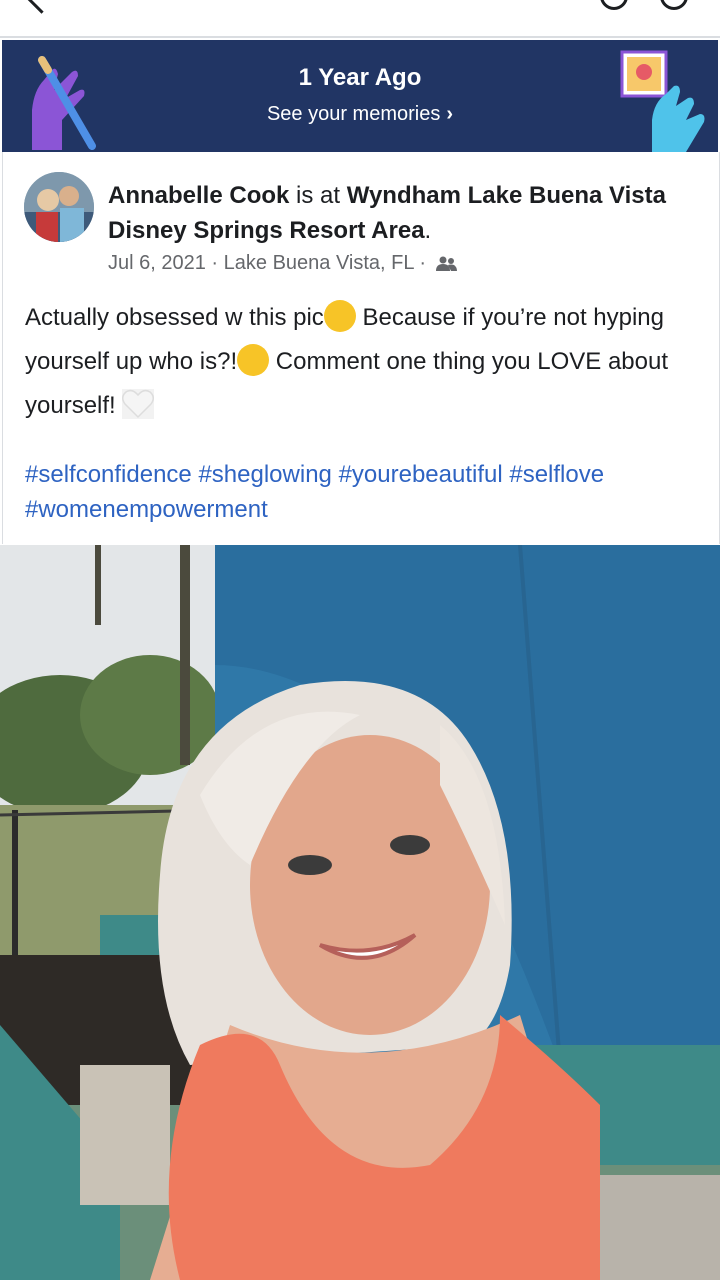 The image size is (720, 1280). What do you see at coordinates (556, 474) in the screenshot?
I see `hashtag-link: #selflove` at bounding box center [556, 474].